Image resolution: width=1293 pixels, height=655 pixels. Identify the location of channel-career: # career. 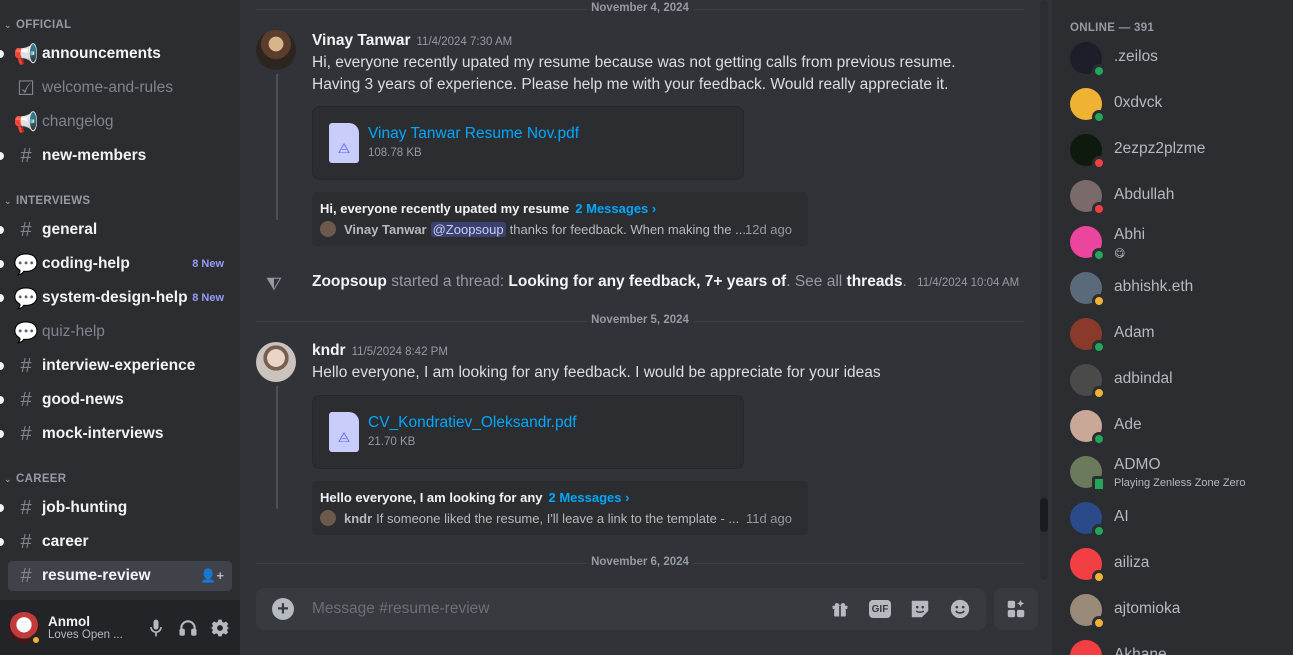
(116, 542).